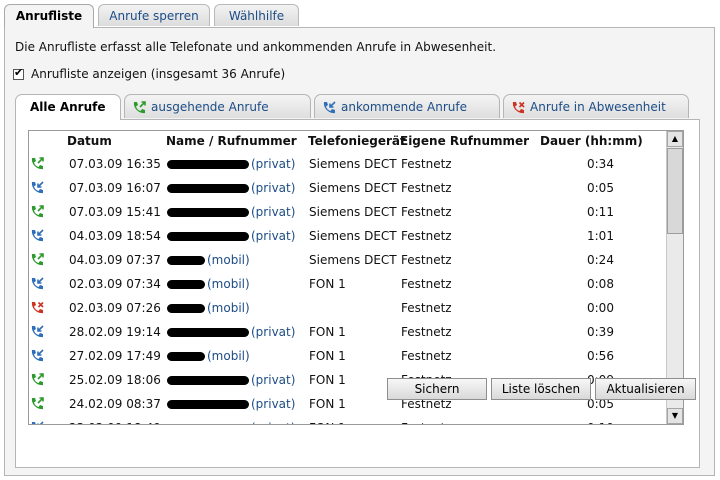 Image resolution: width=720 pixels, height=480 pixels. What do you see at coordinates (600, 332) in the screenshot?
I see `call-duration: 0:39` at bounding box center [600, 332].